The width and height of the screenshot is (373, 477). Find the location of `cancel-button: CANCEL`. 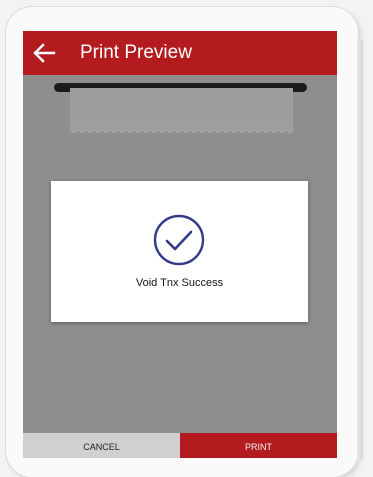

cancel-button: CANCEL is located at coordinates (101, 445).